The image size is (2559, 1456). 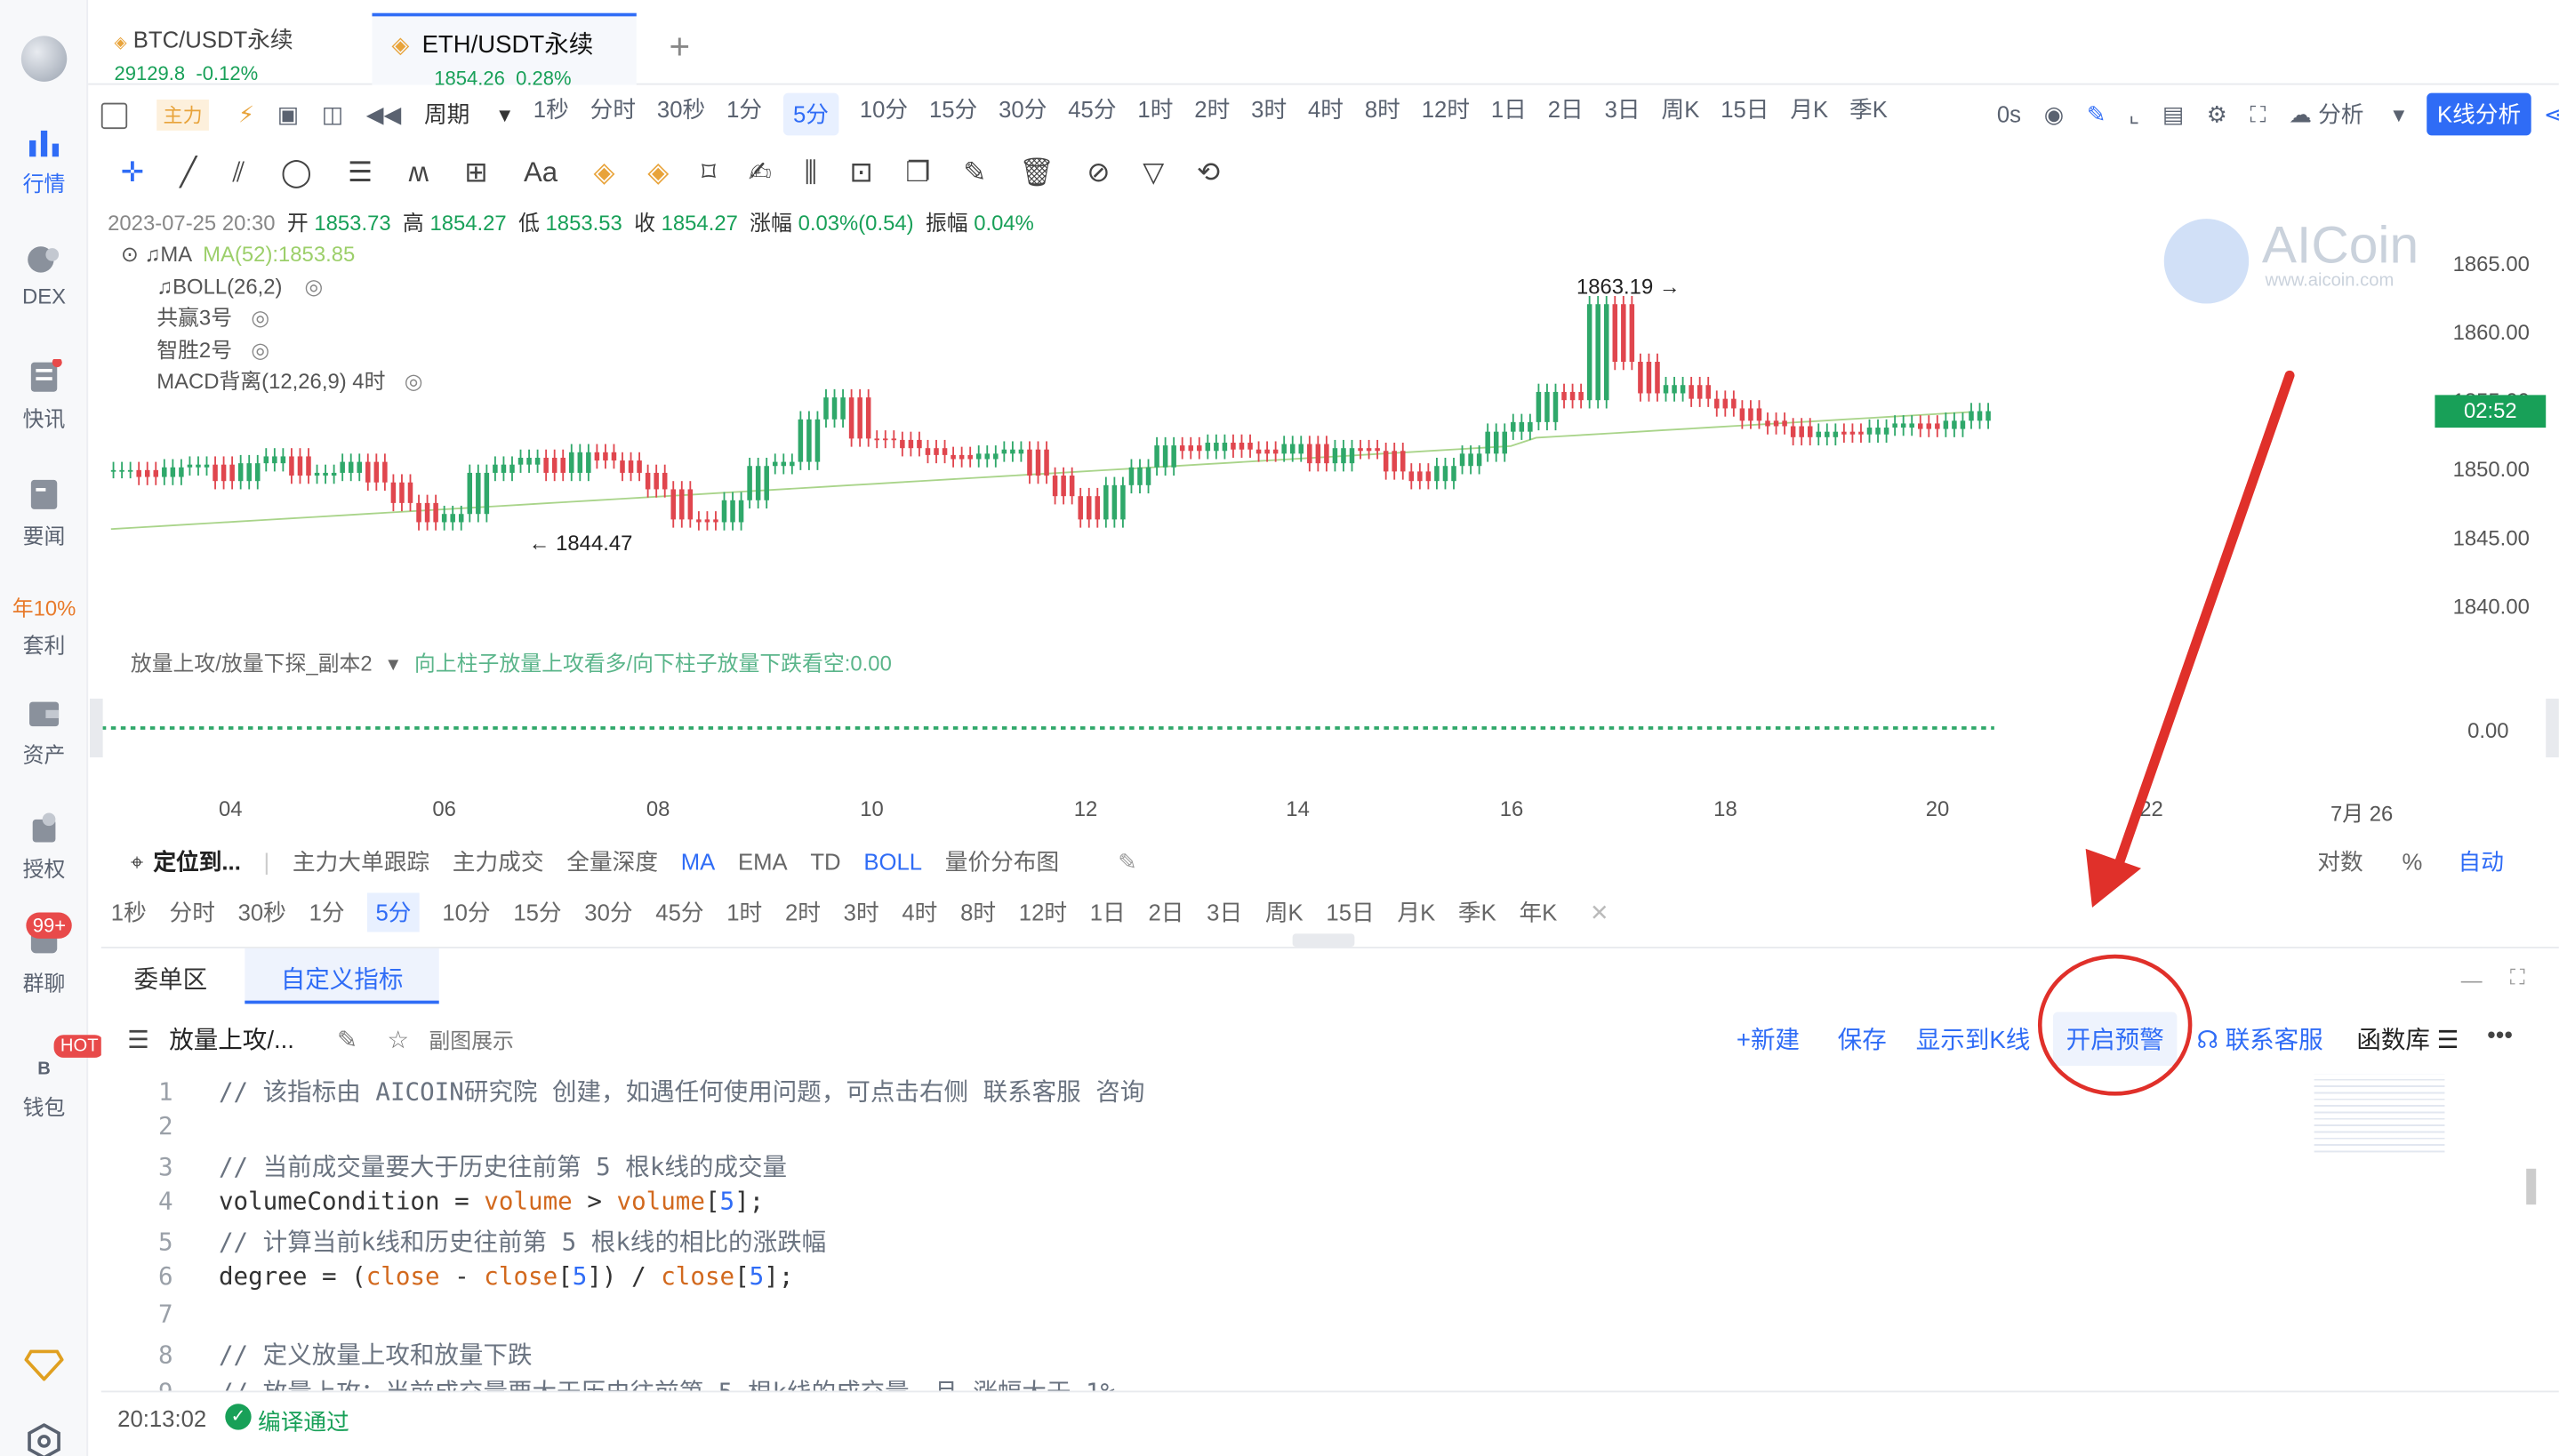 What do you see at coordinates (1037, 172) in the screenshot?
I see `trash-icon: 🗑︎` at bounding box center [1037, 172].